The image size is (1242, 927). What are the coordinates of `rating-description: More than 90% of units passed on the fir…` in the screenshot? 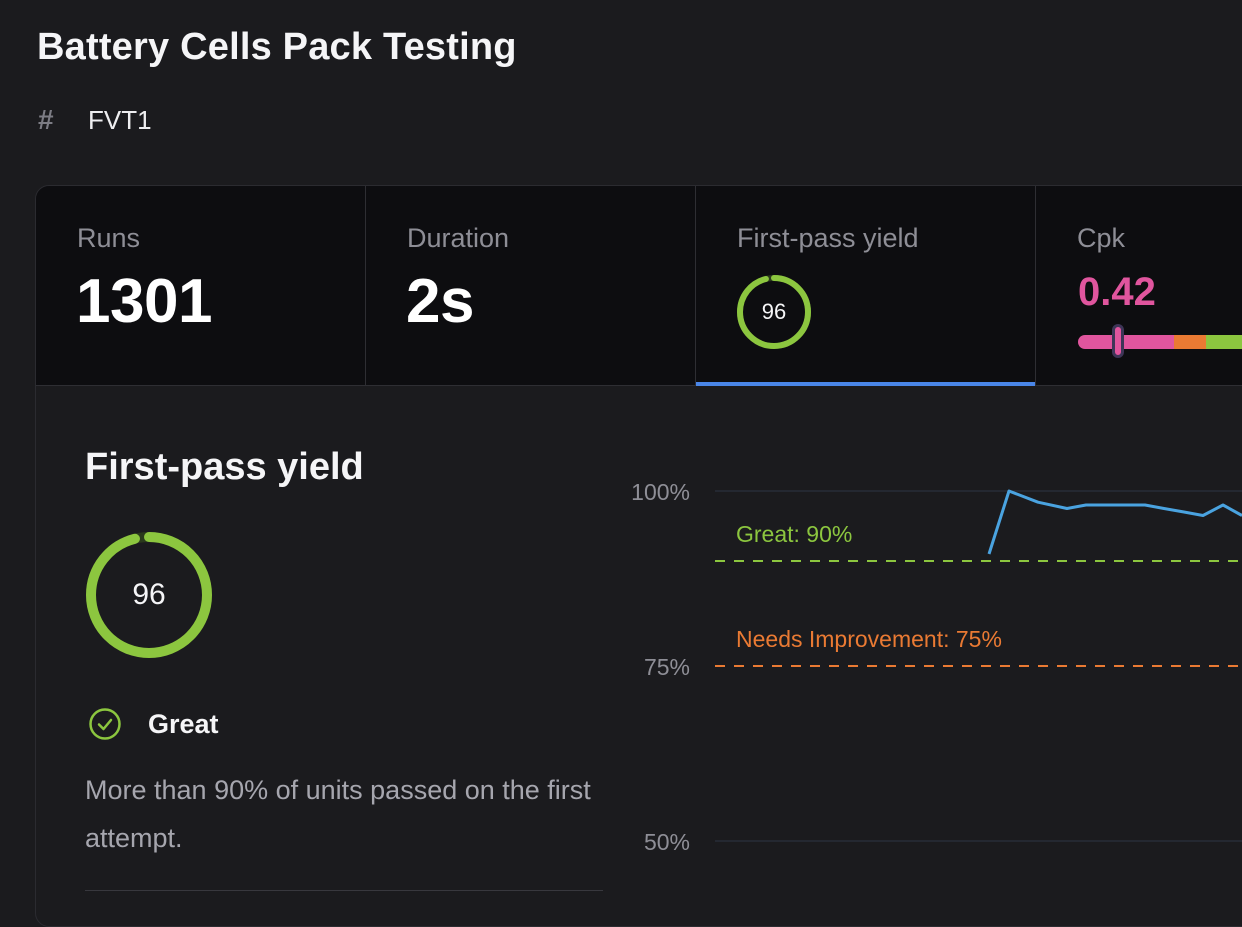 It's located at (338, 814).